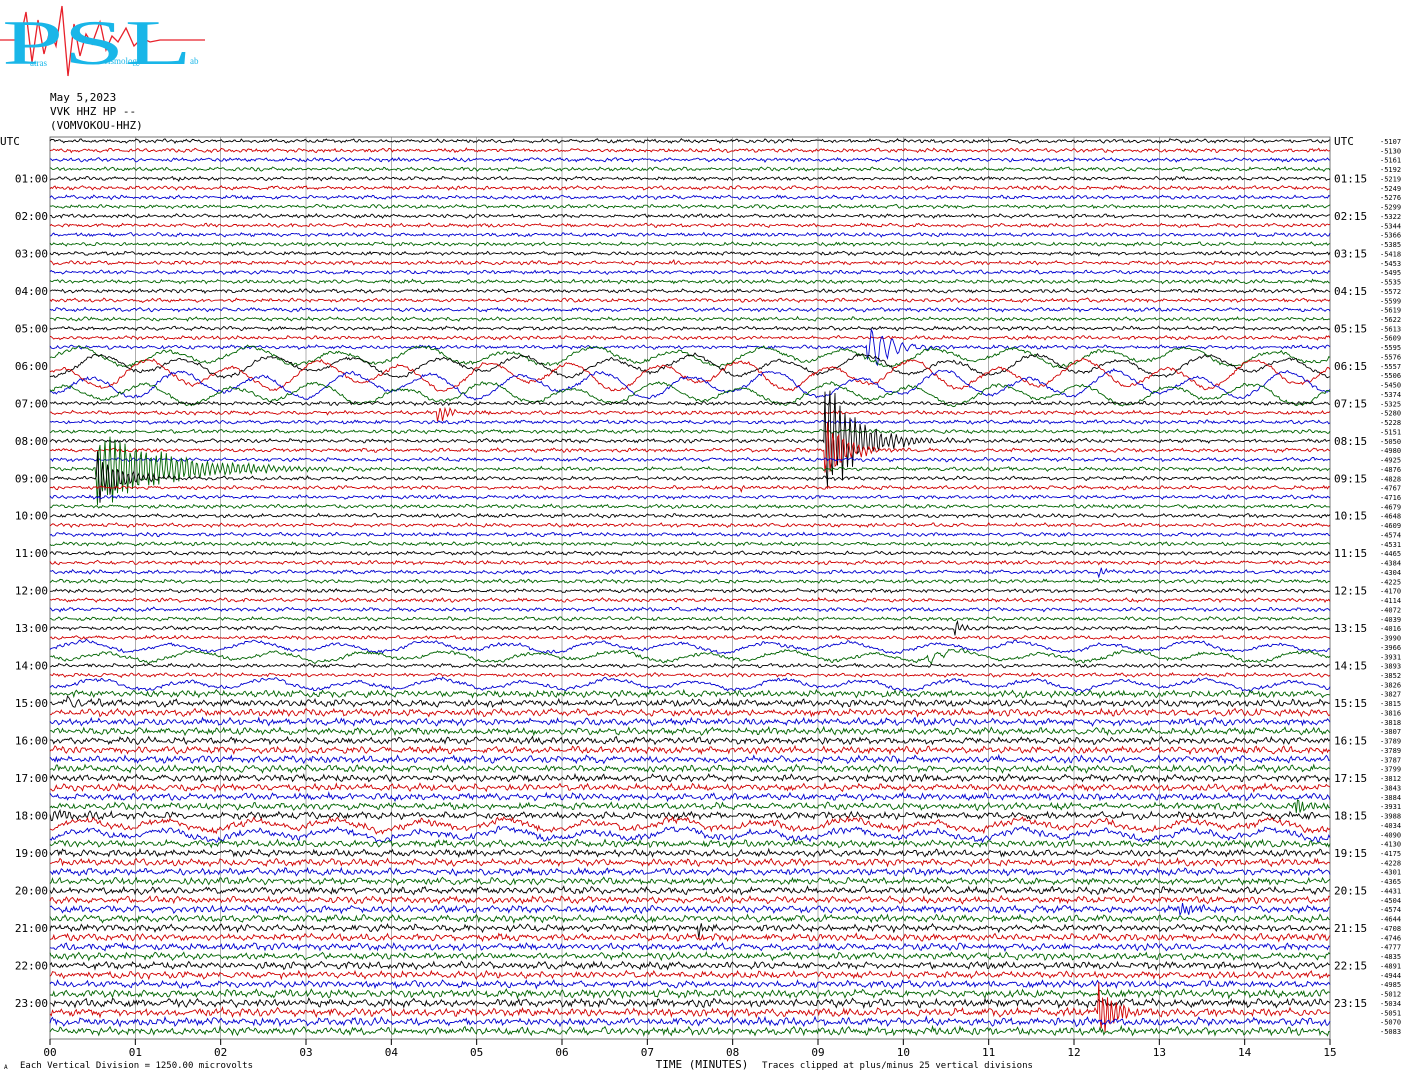 Image resolution: width=1410 pixels, height=1080 pixels. Describe the element at coordinates (1390, 676) in the screenshot. I see `trace-offset-label: -3852` at that location.